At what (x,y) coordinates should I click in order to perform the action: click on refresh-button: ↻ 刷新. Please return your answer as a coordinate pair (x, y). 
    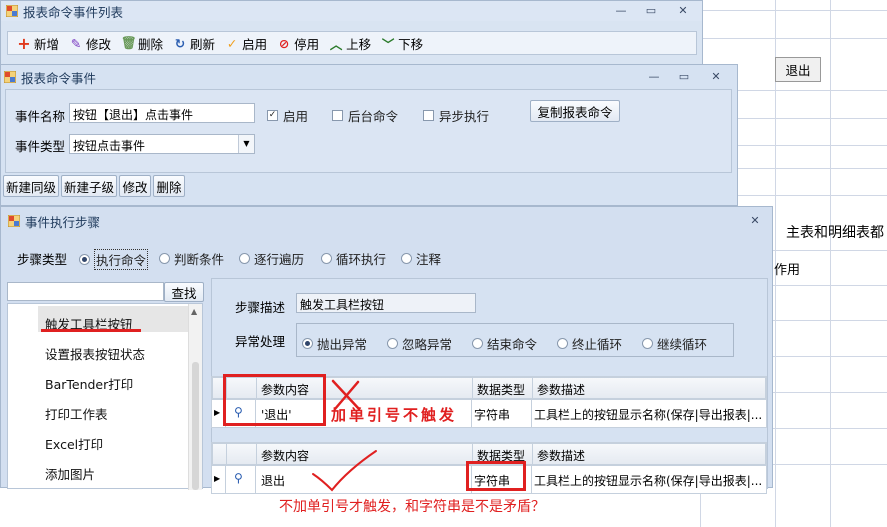
    Looking at the image, I should click on (194, 43).